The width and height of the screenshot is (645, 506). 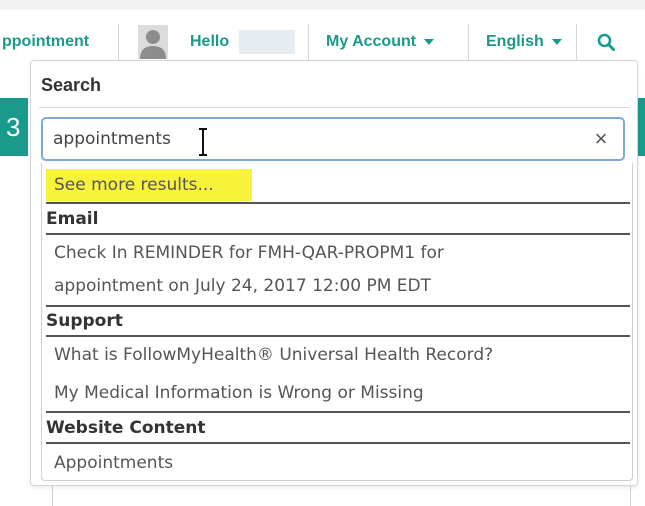 I want to click on background-banner: 3, so click(x=14, y=127).